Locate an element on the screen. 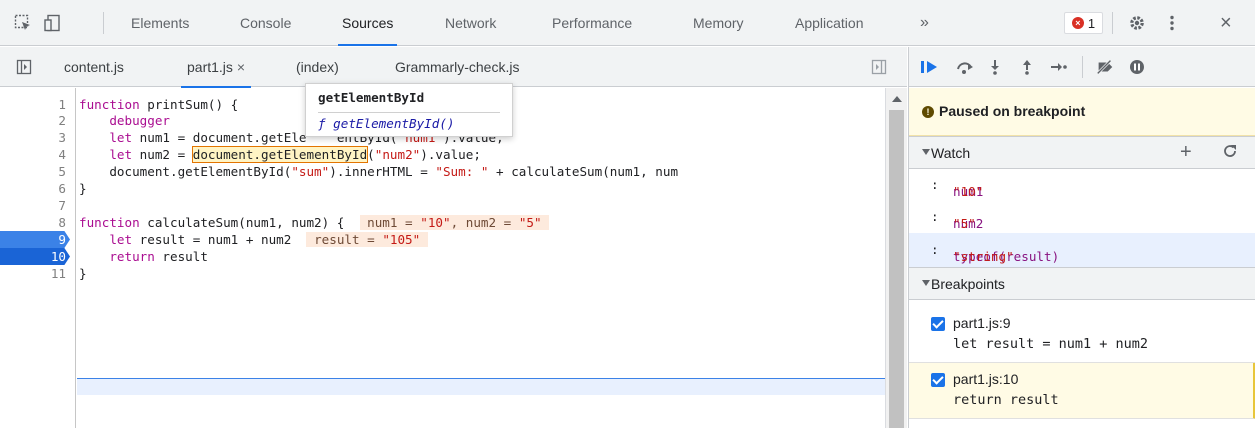 This screenshot has width=1255, height=428. tab-console: Console is located at coordinates (265, 23).